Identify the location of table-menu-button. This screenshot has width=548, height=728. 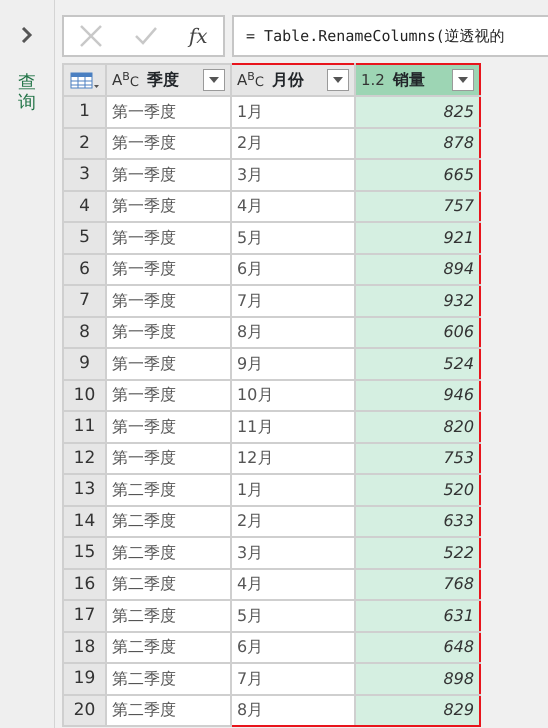
(84, 80).